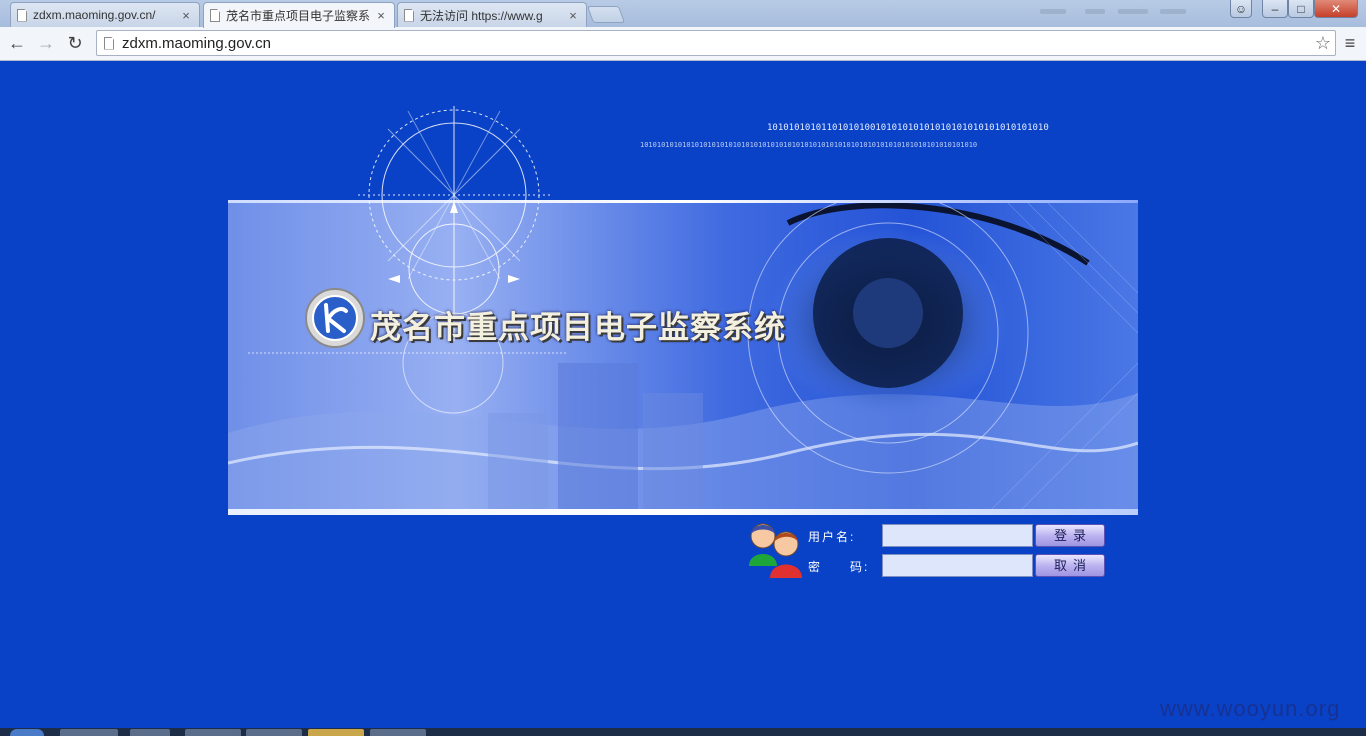  What do you see at coordinates (335, 318) in the screenshot?
I see `system-logo-icon` at bounding box center [335, 318].